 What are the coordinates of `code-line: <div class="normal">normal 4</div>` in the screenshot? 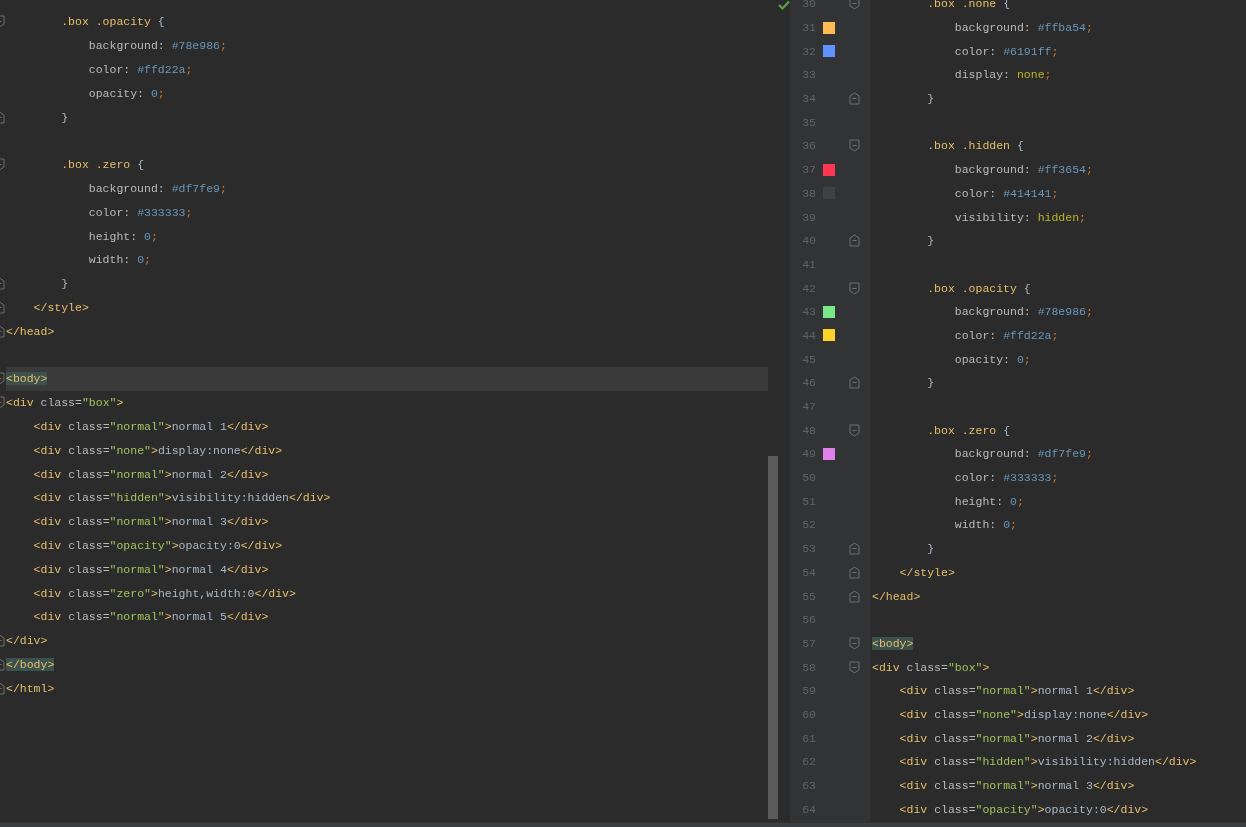 It's located at (151, 569).